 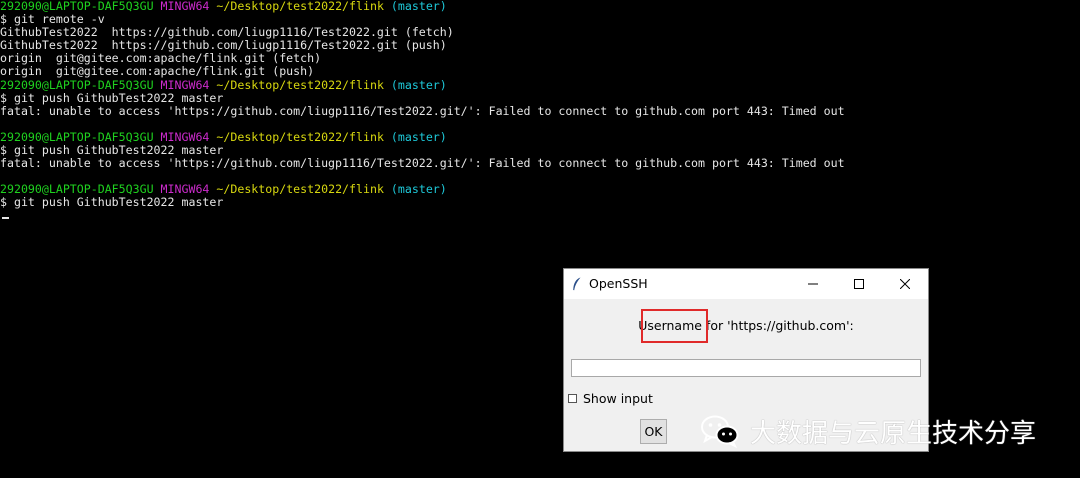 What do you see at coordinates (746, 325) in the screenshot?
I see `username-prompt: Username for 'https://github.com':` at bounding box center [746, 325].